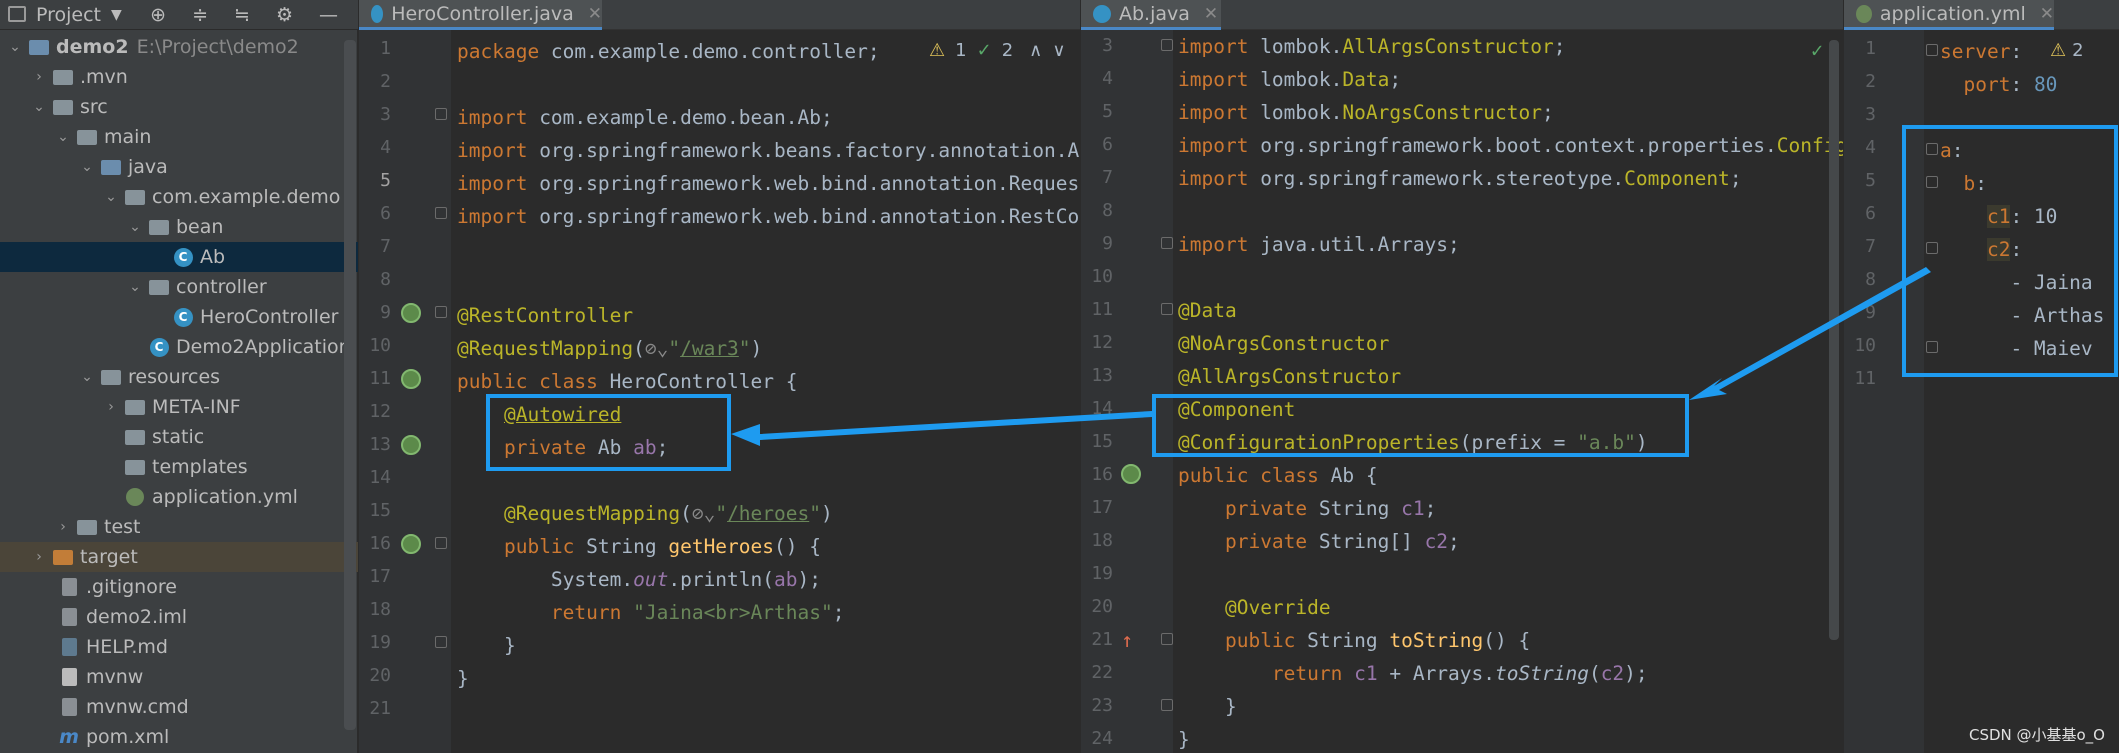 Image resolution: width=2119 pixels, height=753 pixels. I want to click on arrow-config-to-autowired, so click(941, 428).